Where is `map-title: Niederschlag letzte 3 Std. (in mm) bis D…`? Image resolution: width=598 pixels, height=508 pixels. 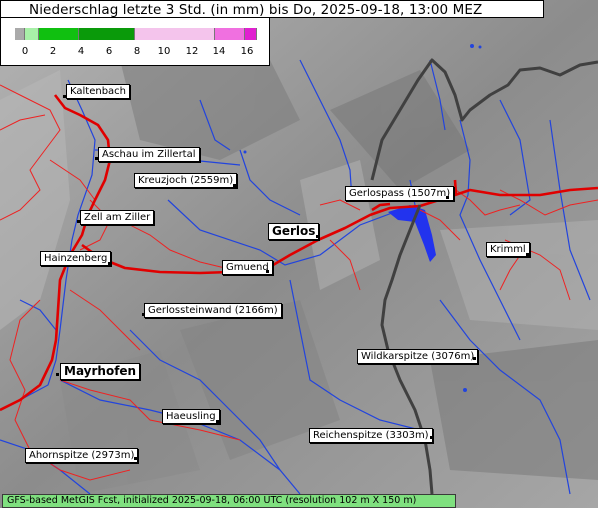 map-title: Niederschlag letzte 3 Std. (in mm) bis D… is located at coordinates (256, 10).